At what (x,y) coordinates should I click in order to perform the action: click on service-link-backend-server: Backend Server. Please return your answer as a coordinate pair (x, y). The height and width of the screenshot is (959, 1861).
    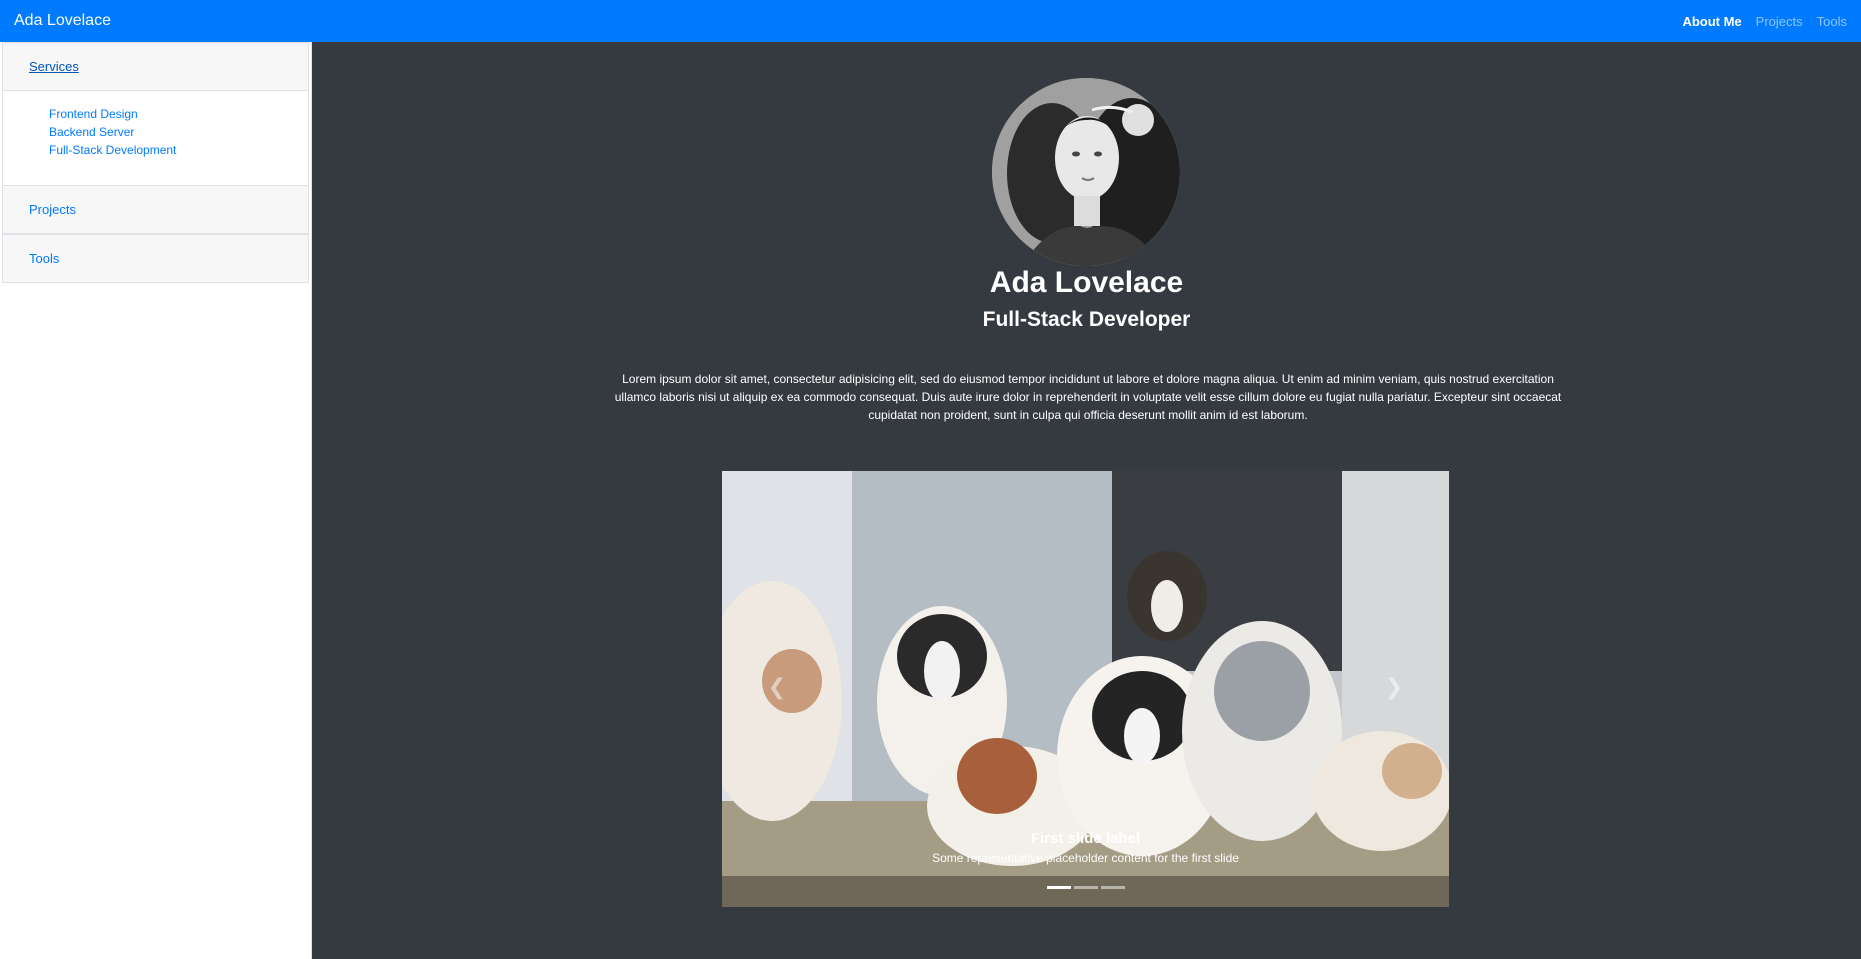
    Looking at the image, I should click on (178, 132).